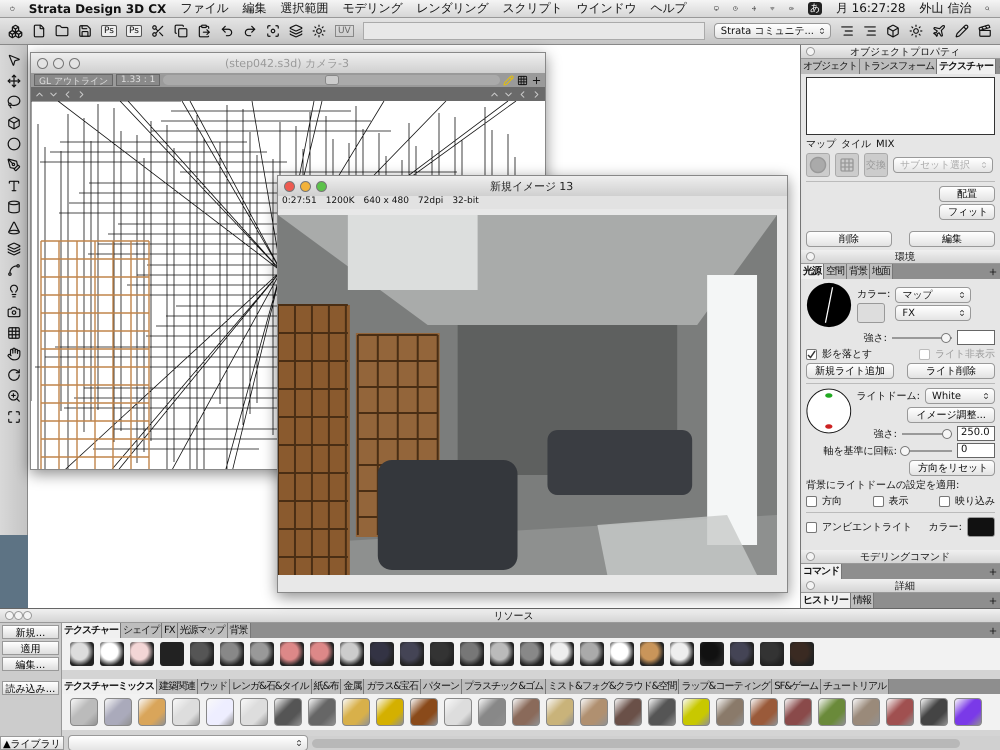 The height and width of the screenshot is (750, 1000). What do you see at coordinates (372, 8) in the screenshot?
I see `menu-item: モデリング` at bounding box center [372, 8].